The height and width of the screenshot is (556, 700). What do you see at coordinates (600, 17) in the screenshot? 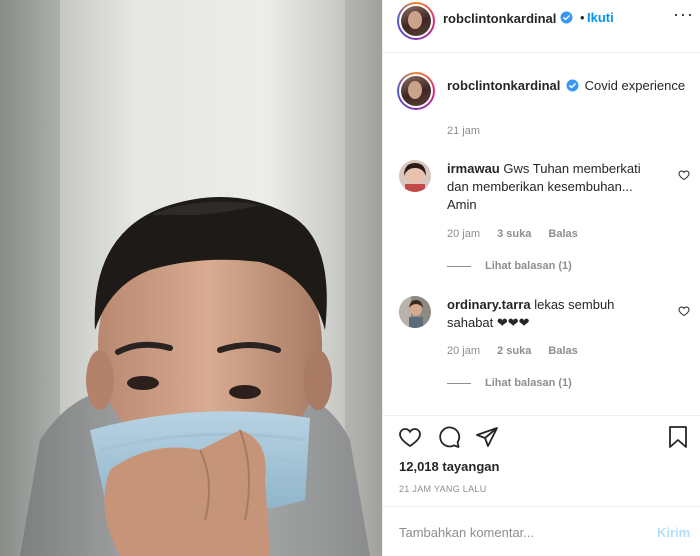
I see `follow-button: Ikuti` at bounding box center [600, 17].